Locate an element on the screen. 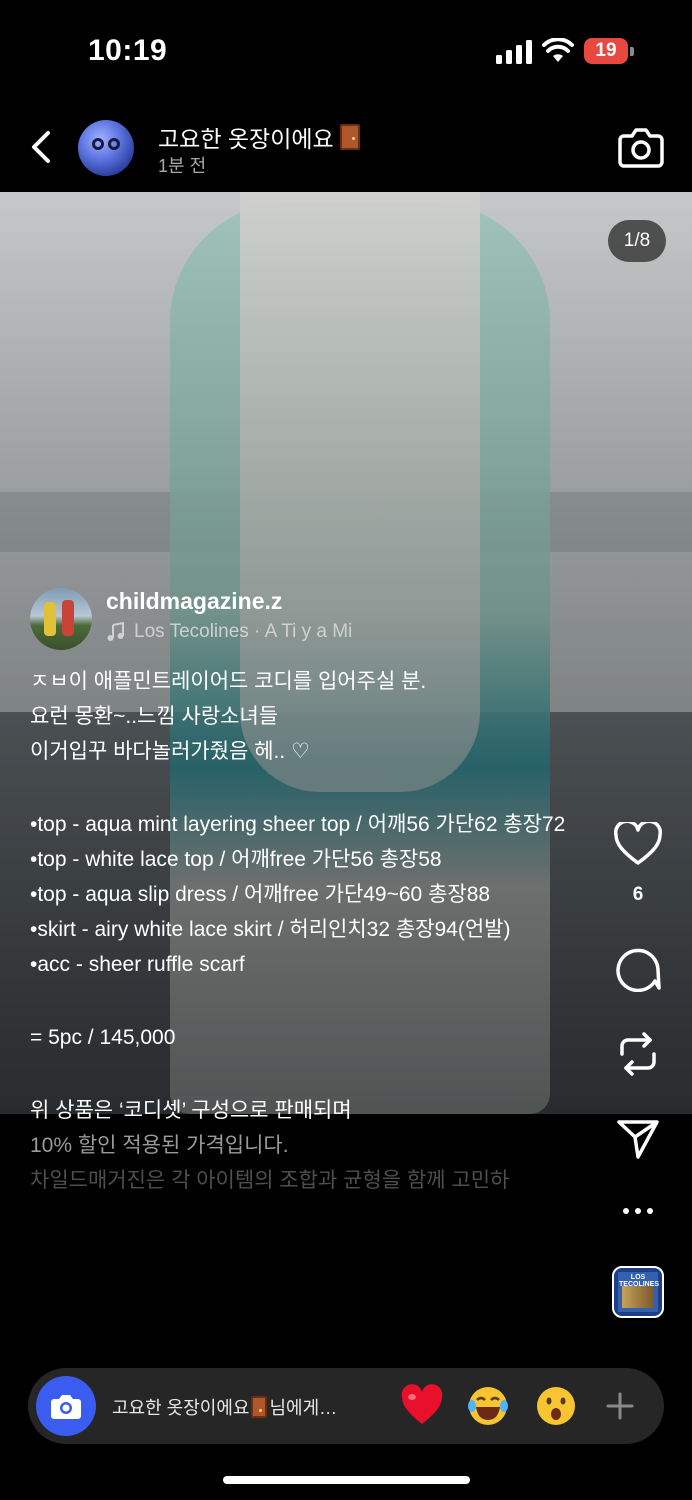  share-button is located at coordinates (638, 1139).